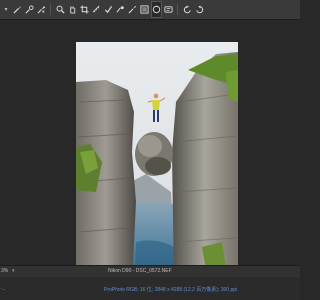 This screenshot has height=300, width=320. I want to click on adjustment-brush-icon, so click(156, 9).